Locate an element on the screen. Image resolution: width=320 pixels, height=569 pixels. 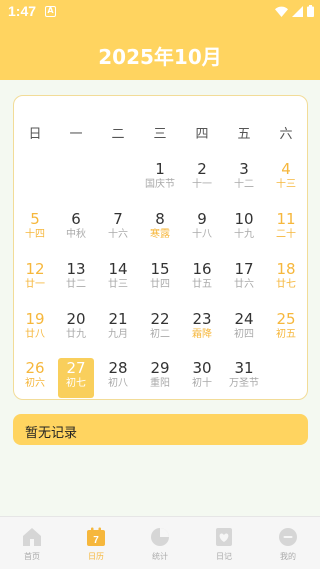
day-cell: 20 廿九 is located at coordinates (76, 329).